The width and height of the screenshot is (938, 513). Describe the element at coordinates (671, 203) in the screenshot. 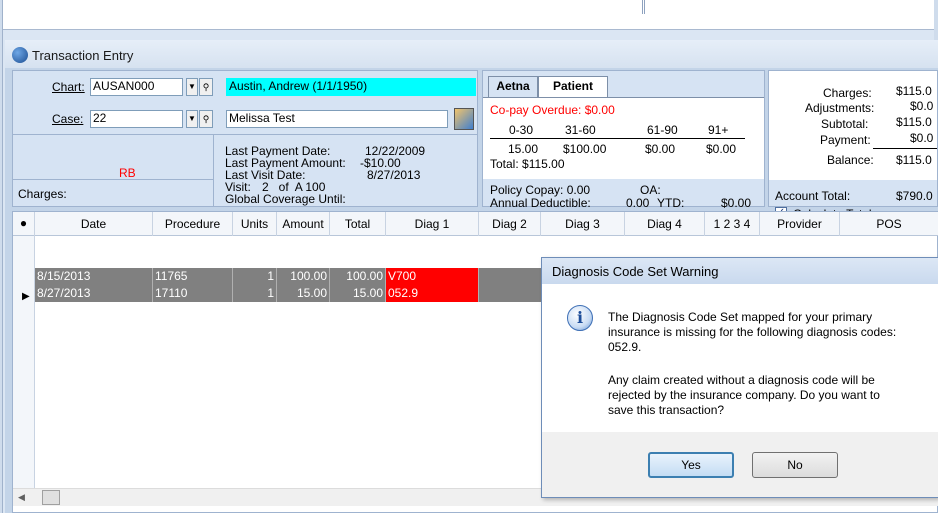

I see `ytd-label: YTD:` at that location.